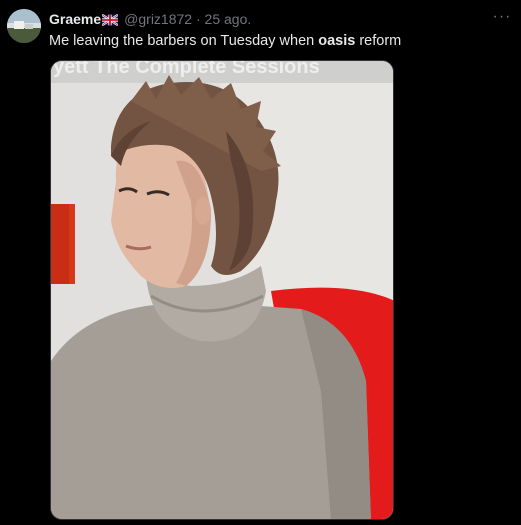 This screenshot has height=525, width=521. Describe the element at coordinates (75, 19) in the screenshot. I see `display-name: Graeme` at that location.